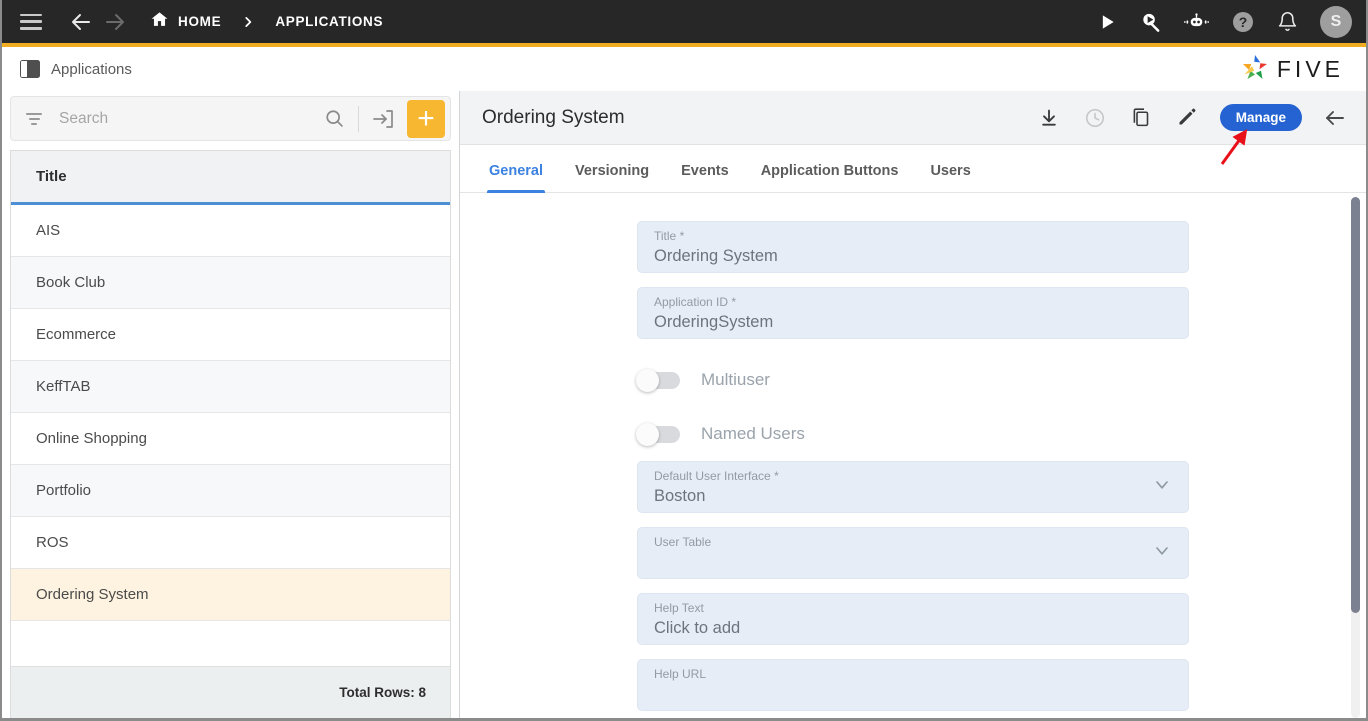 The image size is (1368, 721). Describe the element at coordinates (81, 22) in the screenshot. I see `back-arrow-icon` at that location.